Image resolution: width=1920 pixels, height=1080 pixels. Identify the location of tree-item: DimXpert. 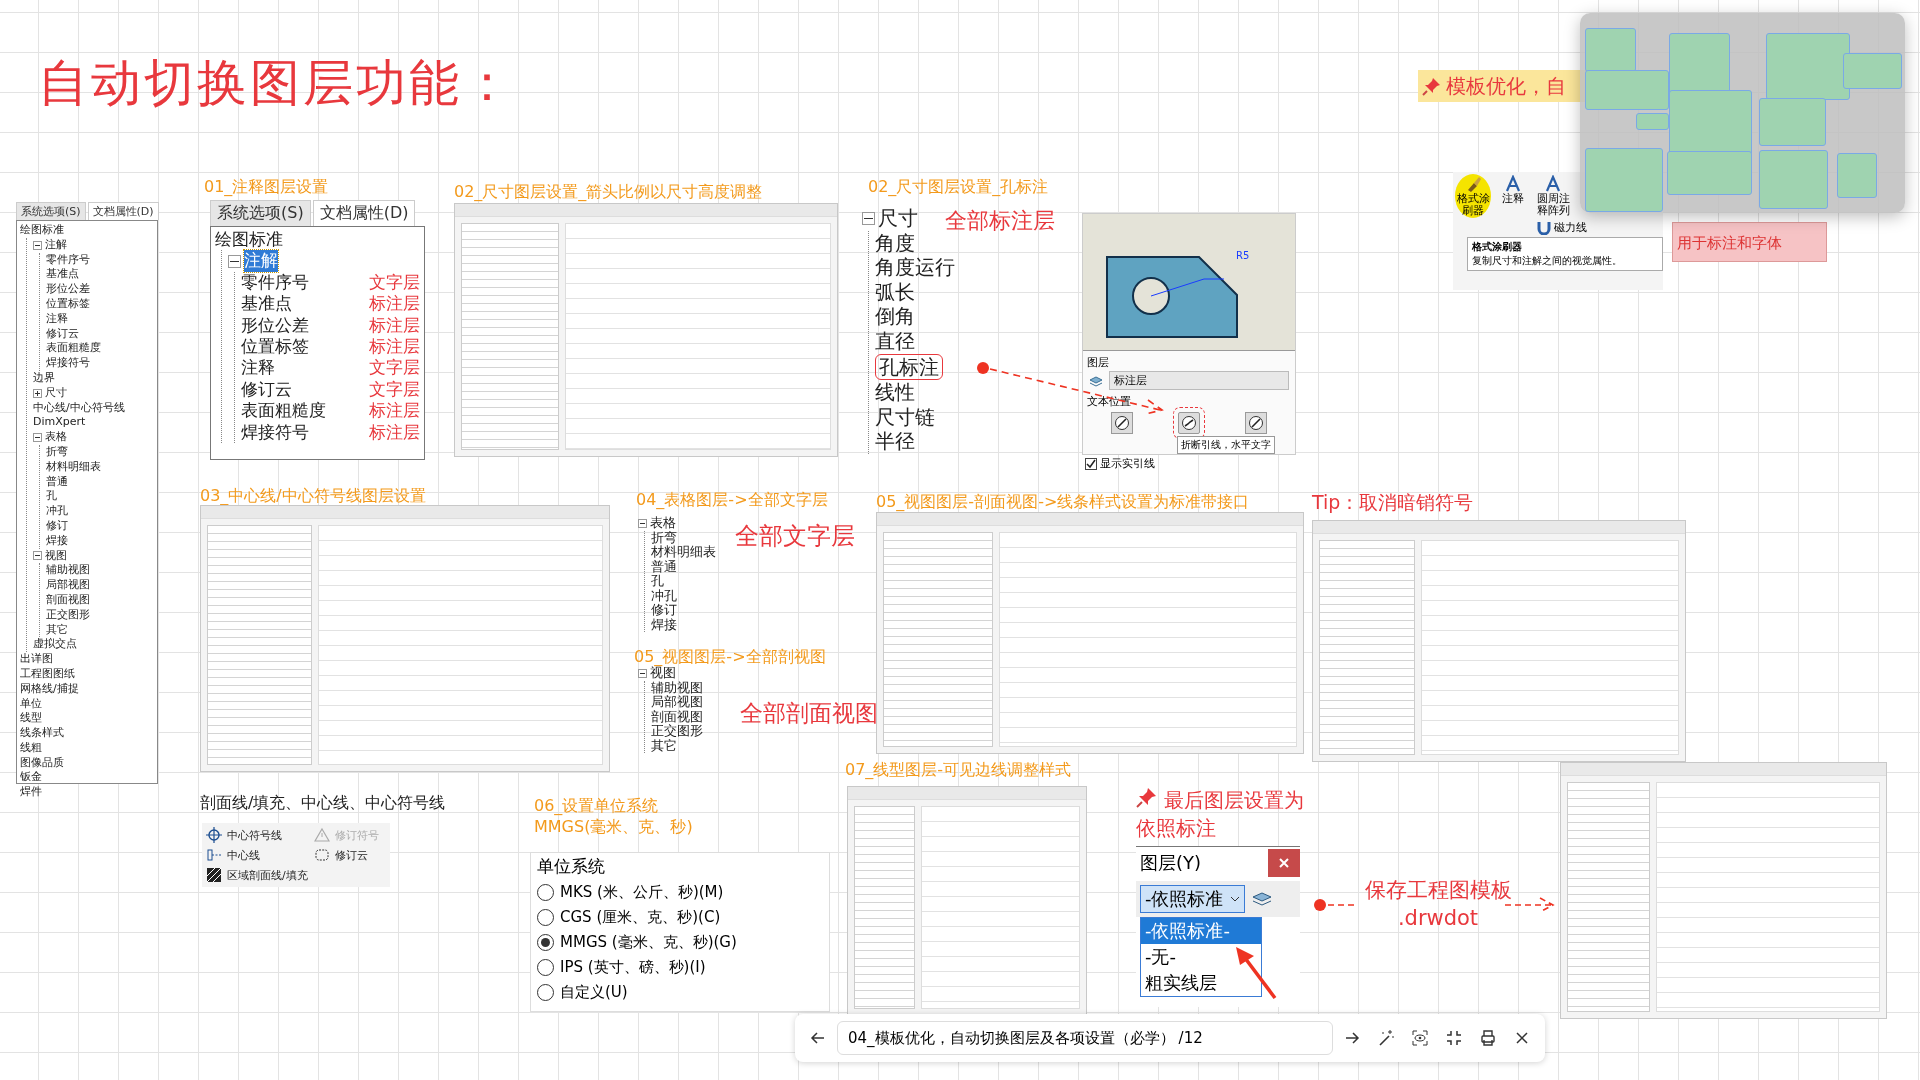
(59, 423).